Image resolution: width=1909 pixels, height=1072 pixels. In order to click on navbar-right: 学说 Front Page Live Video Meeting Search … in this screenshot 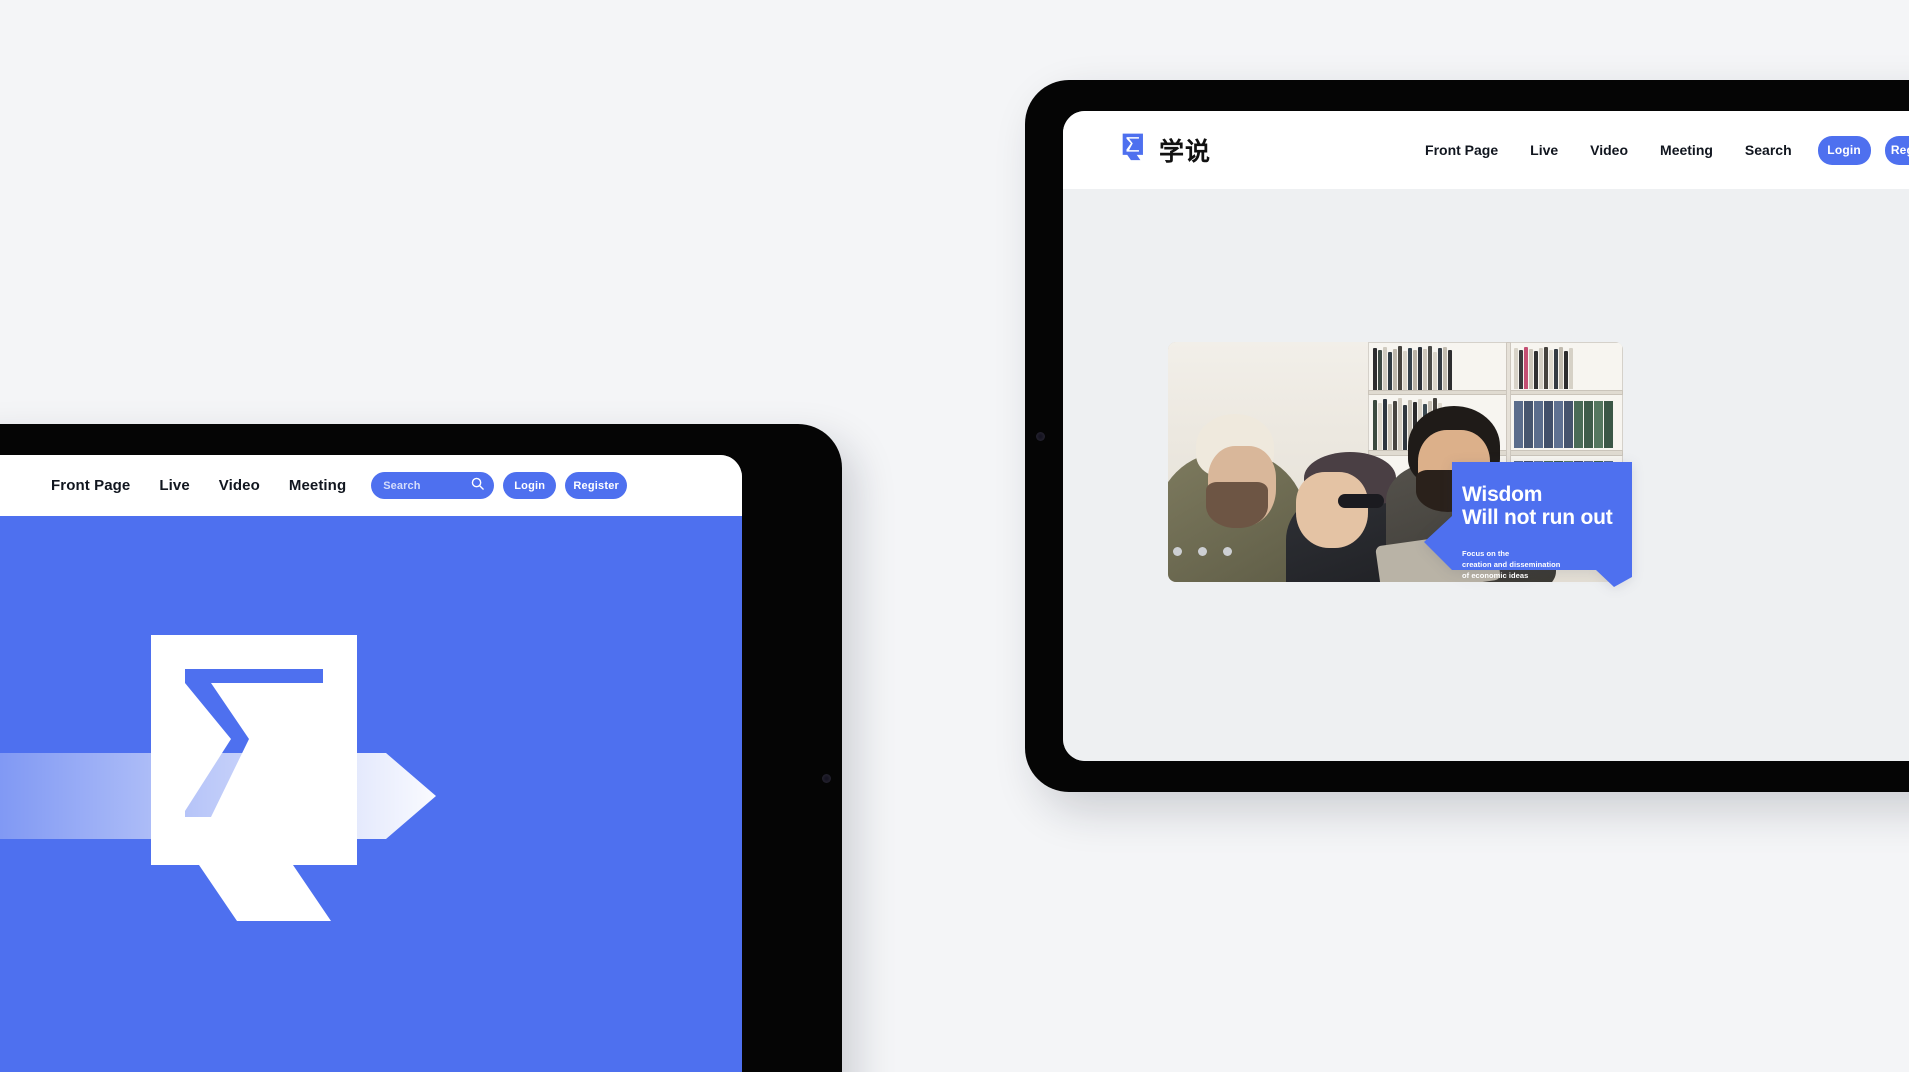, I will do `click(1486, 150)`.